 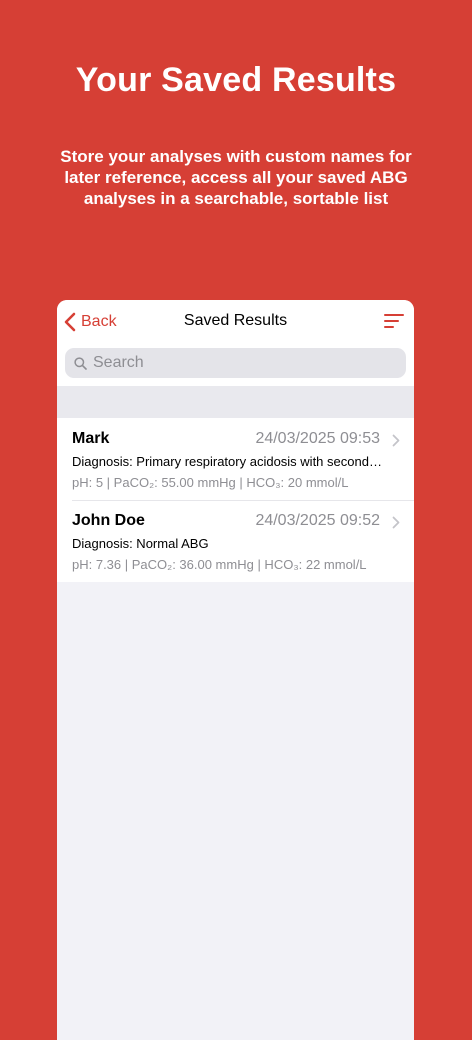 I want to click on result-date: 24/03/2025 09:52, so click(x=317, y=520).